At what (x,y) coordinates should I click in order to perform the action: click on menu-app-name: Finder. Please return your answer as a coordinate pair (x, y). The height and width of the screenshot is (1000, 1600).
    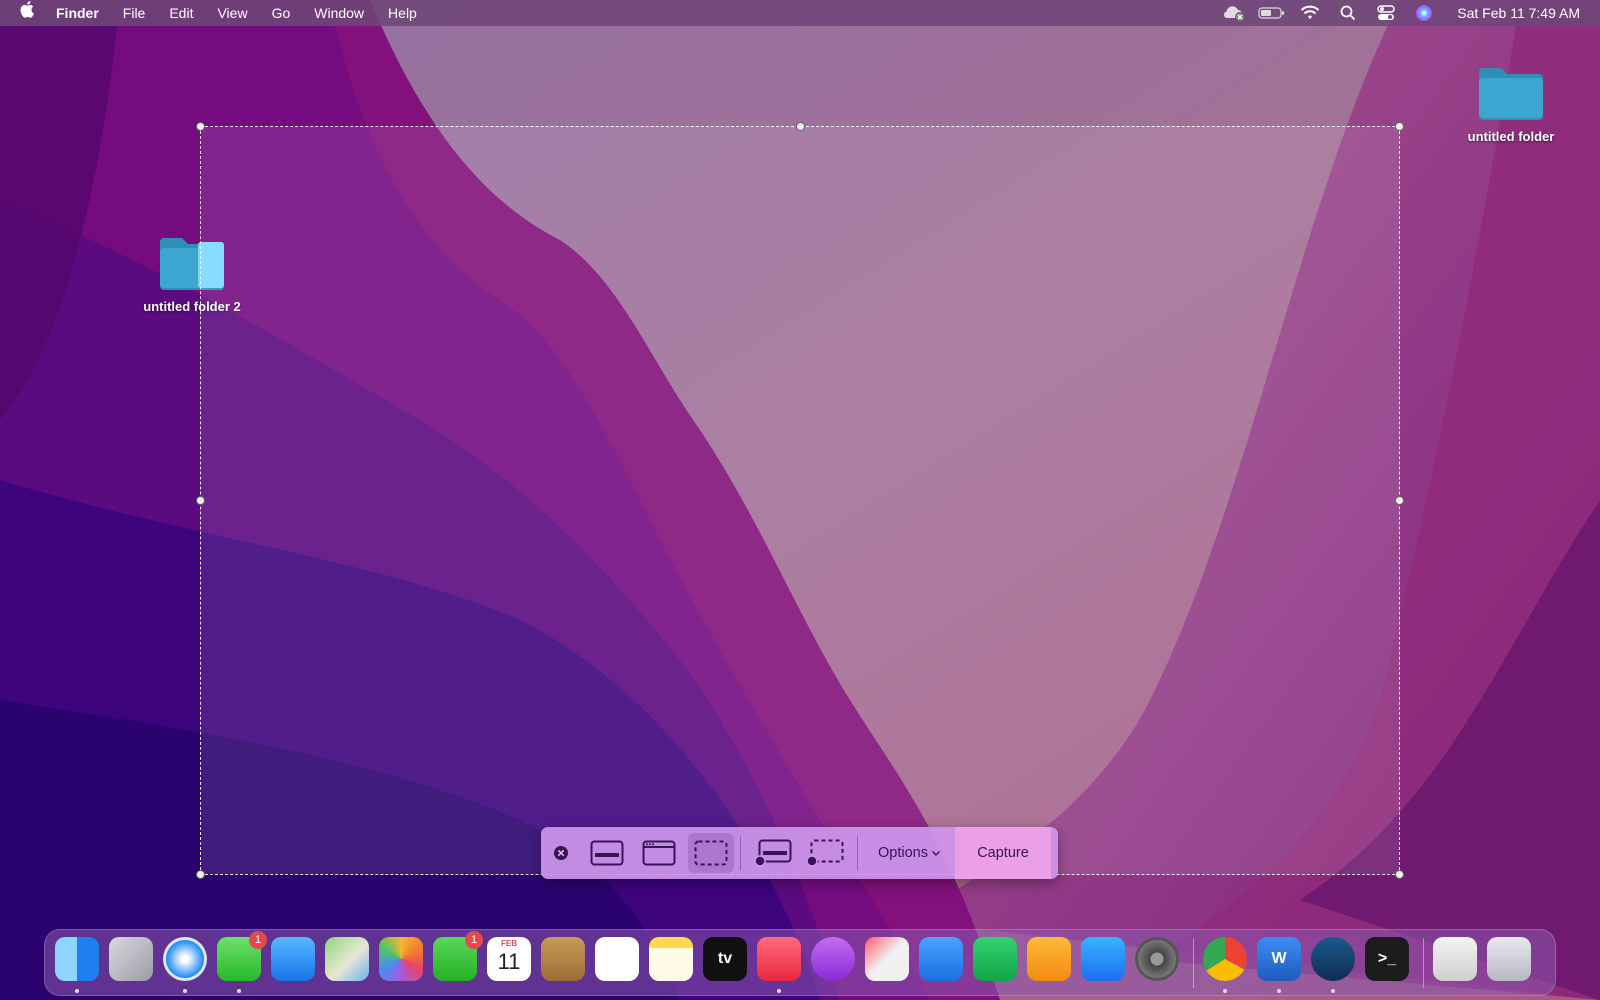
    Looking at the image, I should click on (77, 13).